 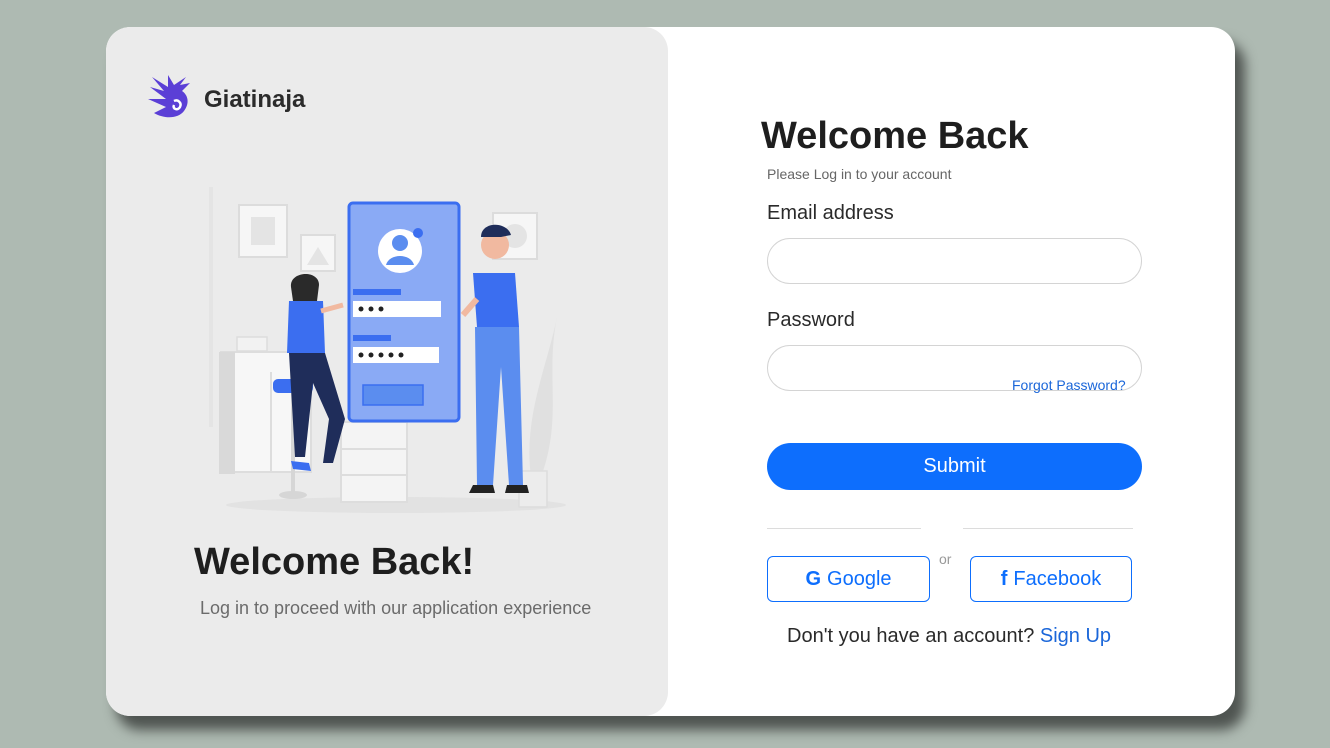 I want to click on facebook-label: Facebook, so click(x=1057, y=578).